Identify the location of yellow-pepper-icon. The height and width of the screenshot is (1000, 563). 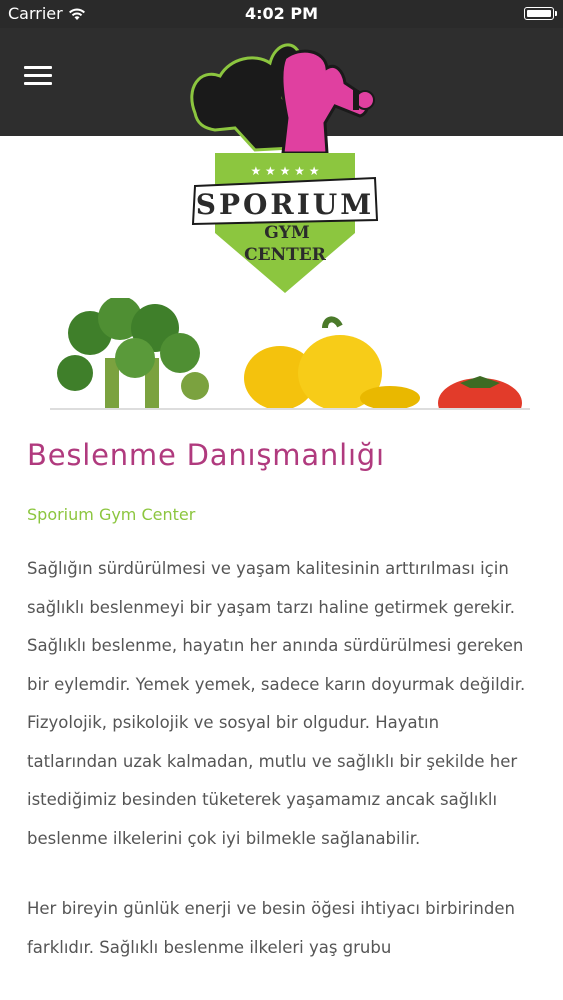
(332, 363).